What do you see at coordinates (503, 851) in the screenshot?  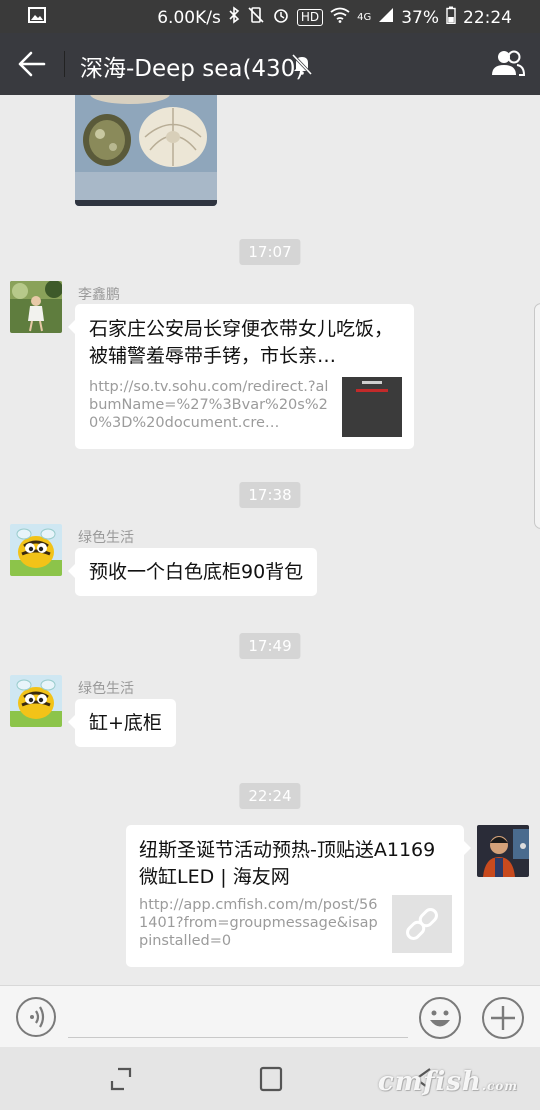 I see `my-avatar` at bounding box center [503, 851].